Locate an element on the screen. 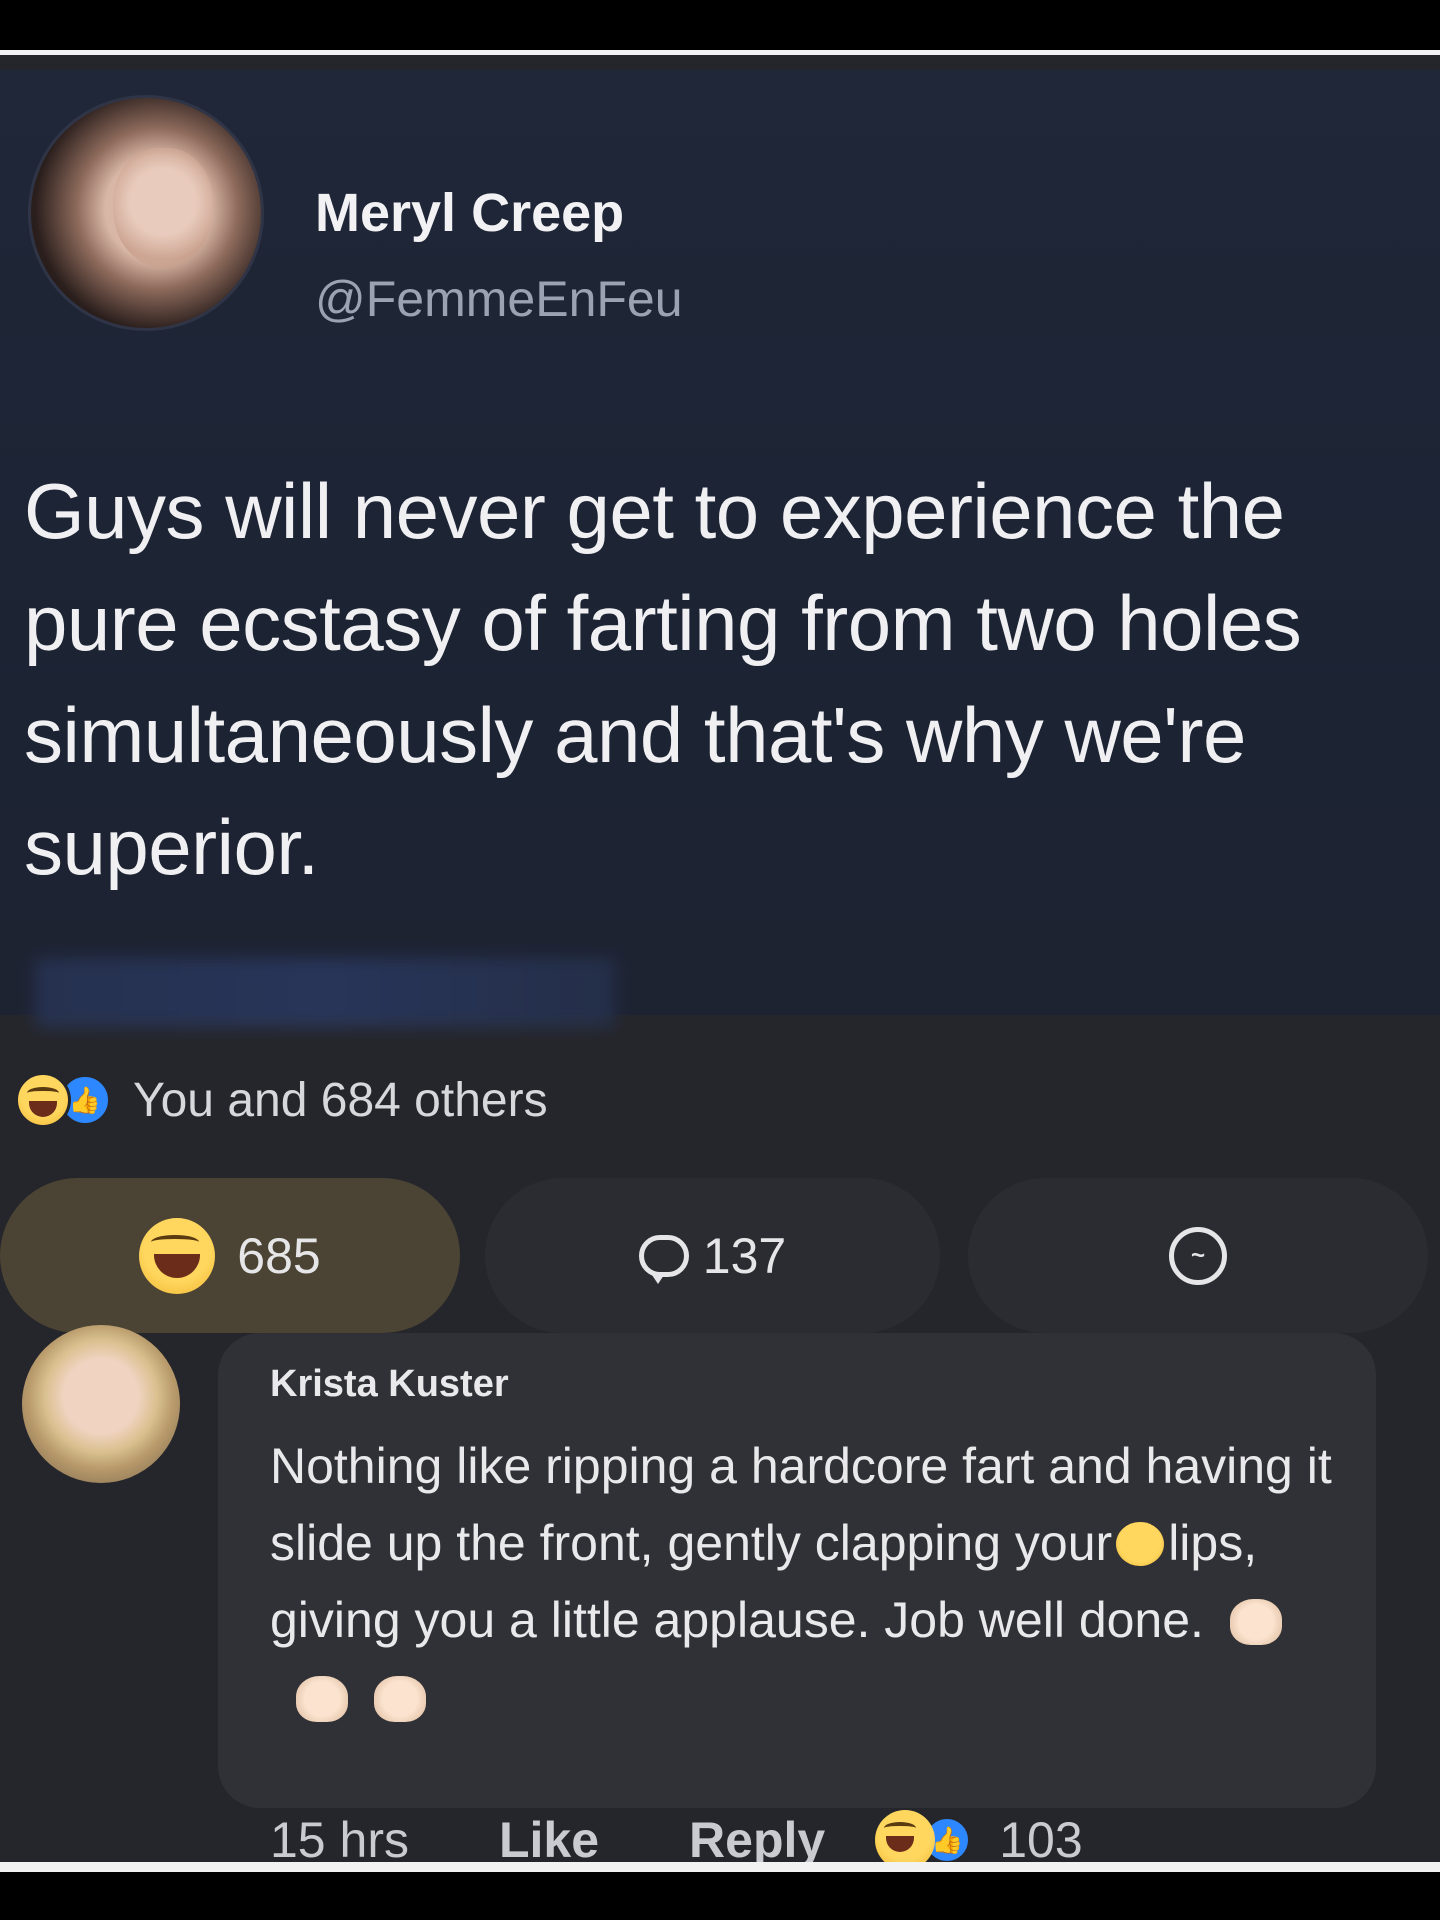 The image size is (1440, 1920). messenger-share-button: ~ is located at coordinates (1198, 1255).